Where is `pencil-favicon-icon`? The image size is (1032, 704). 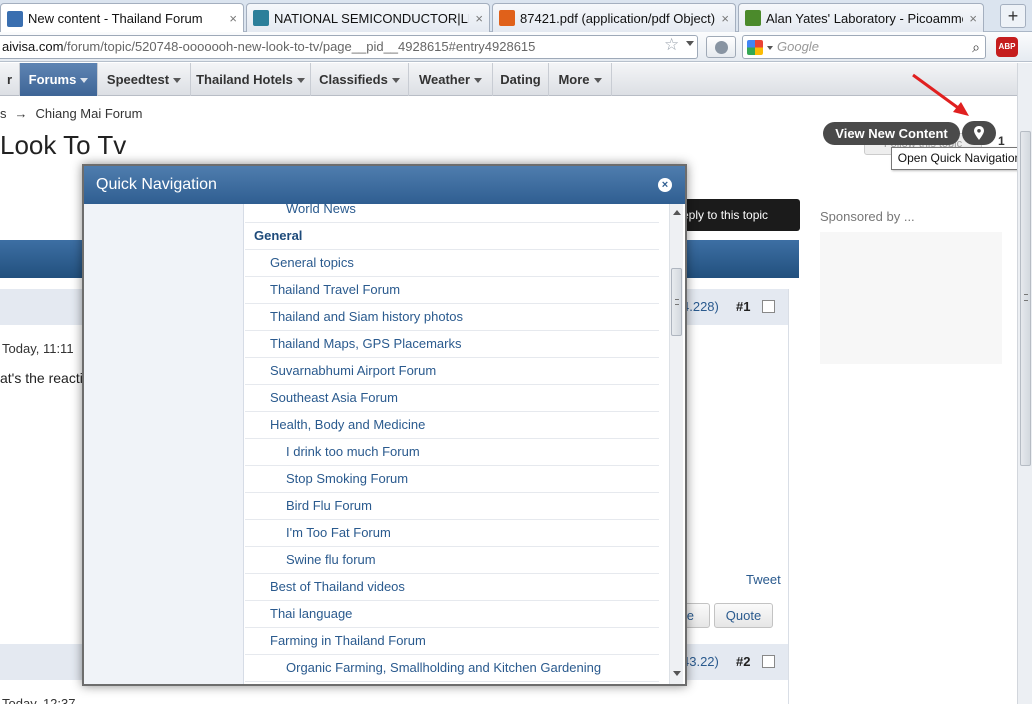 pencil-favicon-icon is located at coordinates (753, 18).